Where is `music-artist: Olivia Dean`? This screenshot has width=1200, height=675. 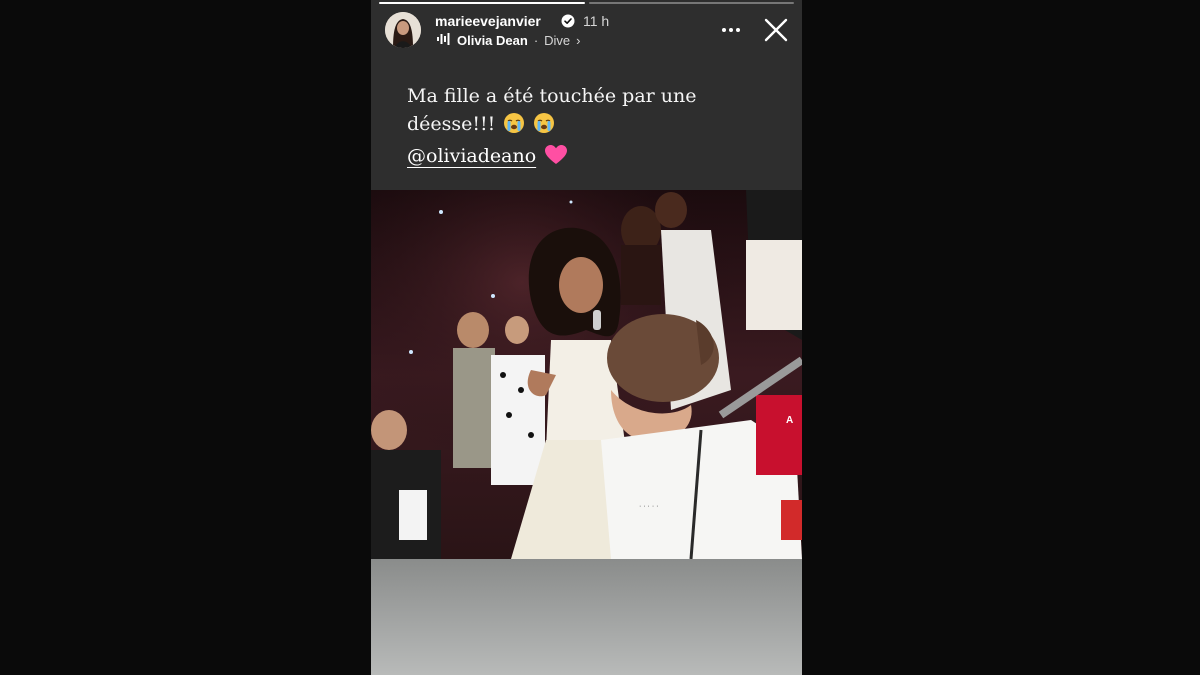 music-artist: Olivia Dean is located at coordinates (492, 40).